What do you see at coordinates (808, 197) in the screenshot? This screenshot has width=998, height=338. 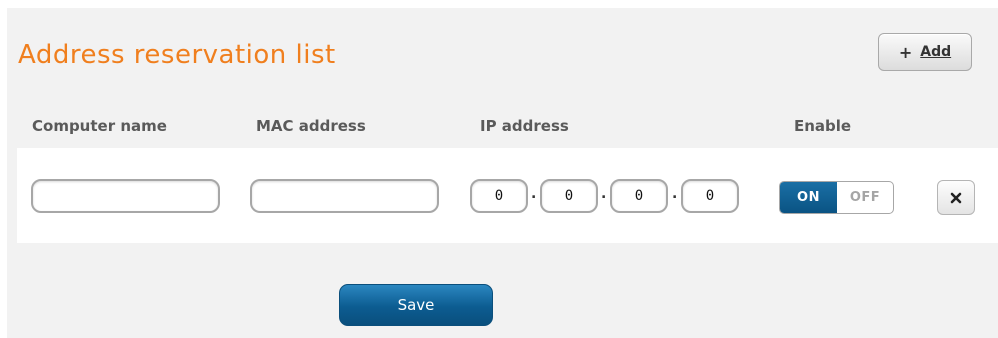 I see `toggle-on-label: ON` at bounding box center [808, 197].